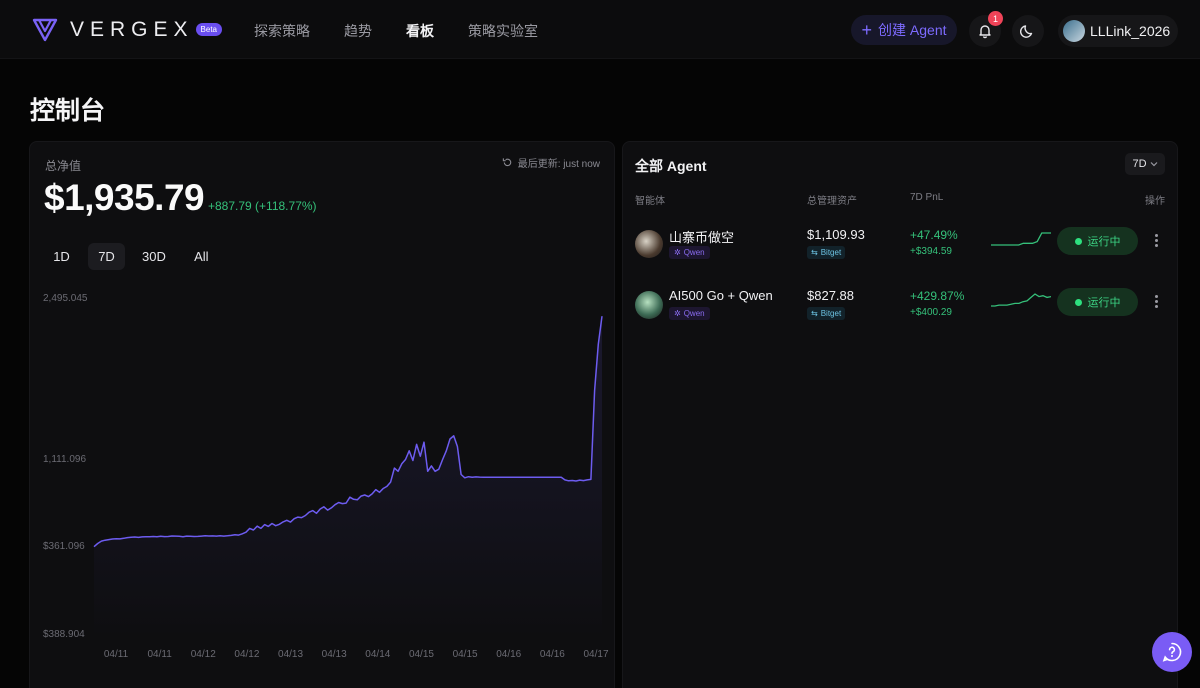 This screenshot has height=688, width=1200. What do you see at coordinates (1153, 164) in the screenshot?
I see `chevron-down-icon` at bounding box center [1153, 164].